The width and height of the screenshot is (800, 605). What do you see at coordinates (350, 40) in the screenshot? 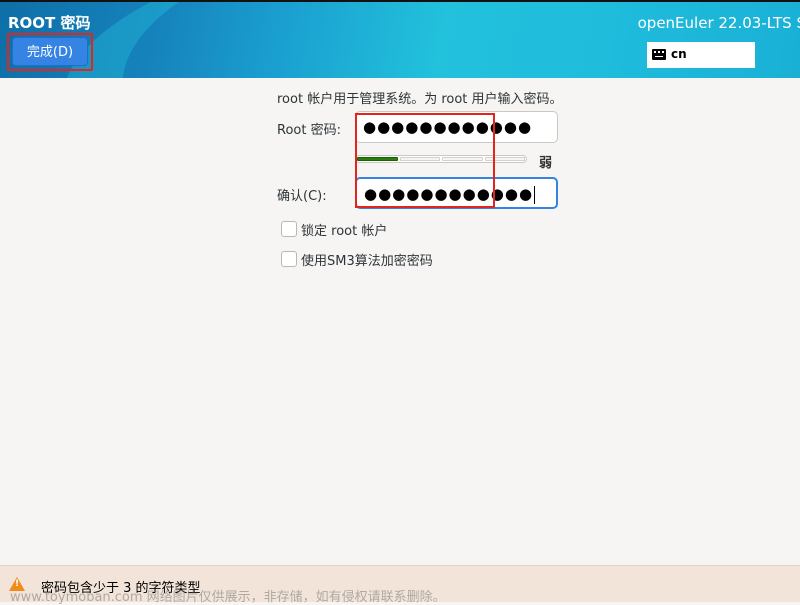
I see `header-decoration` at bounding box center [350, 40].